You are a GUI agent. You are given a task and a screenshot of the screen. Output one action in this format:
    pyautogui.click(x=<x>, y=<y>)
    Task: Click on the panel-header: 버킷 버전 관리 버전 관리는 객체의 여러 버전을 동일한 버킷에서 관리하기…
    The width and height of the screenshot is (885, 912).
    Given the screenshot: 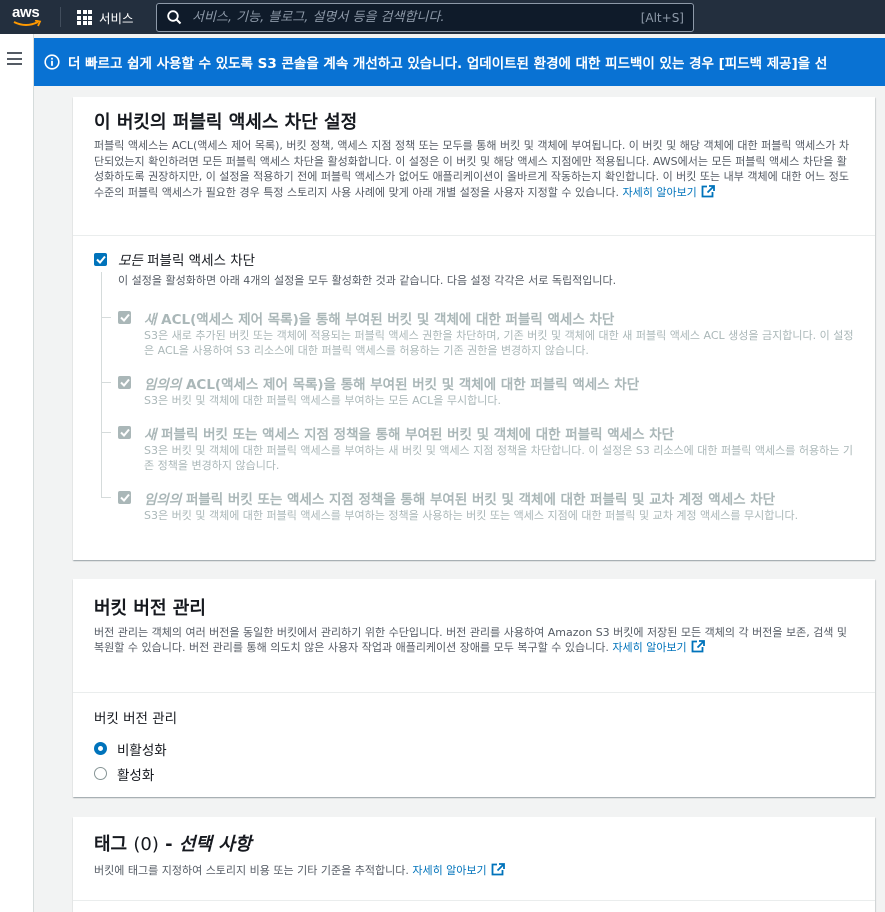 What is the action you would take?
    pyautogui.click(x=474, y=636)
    